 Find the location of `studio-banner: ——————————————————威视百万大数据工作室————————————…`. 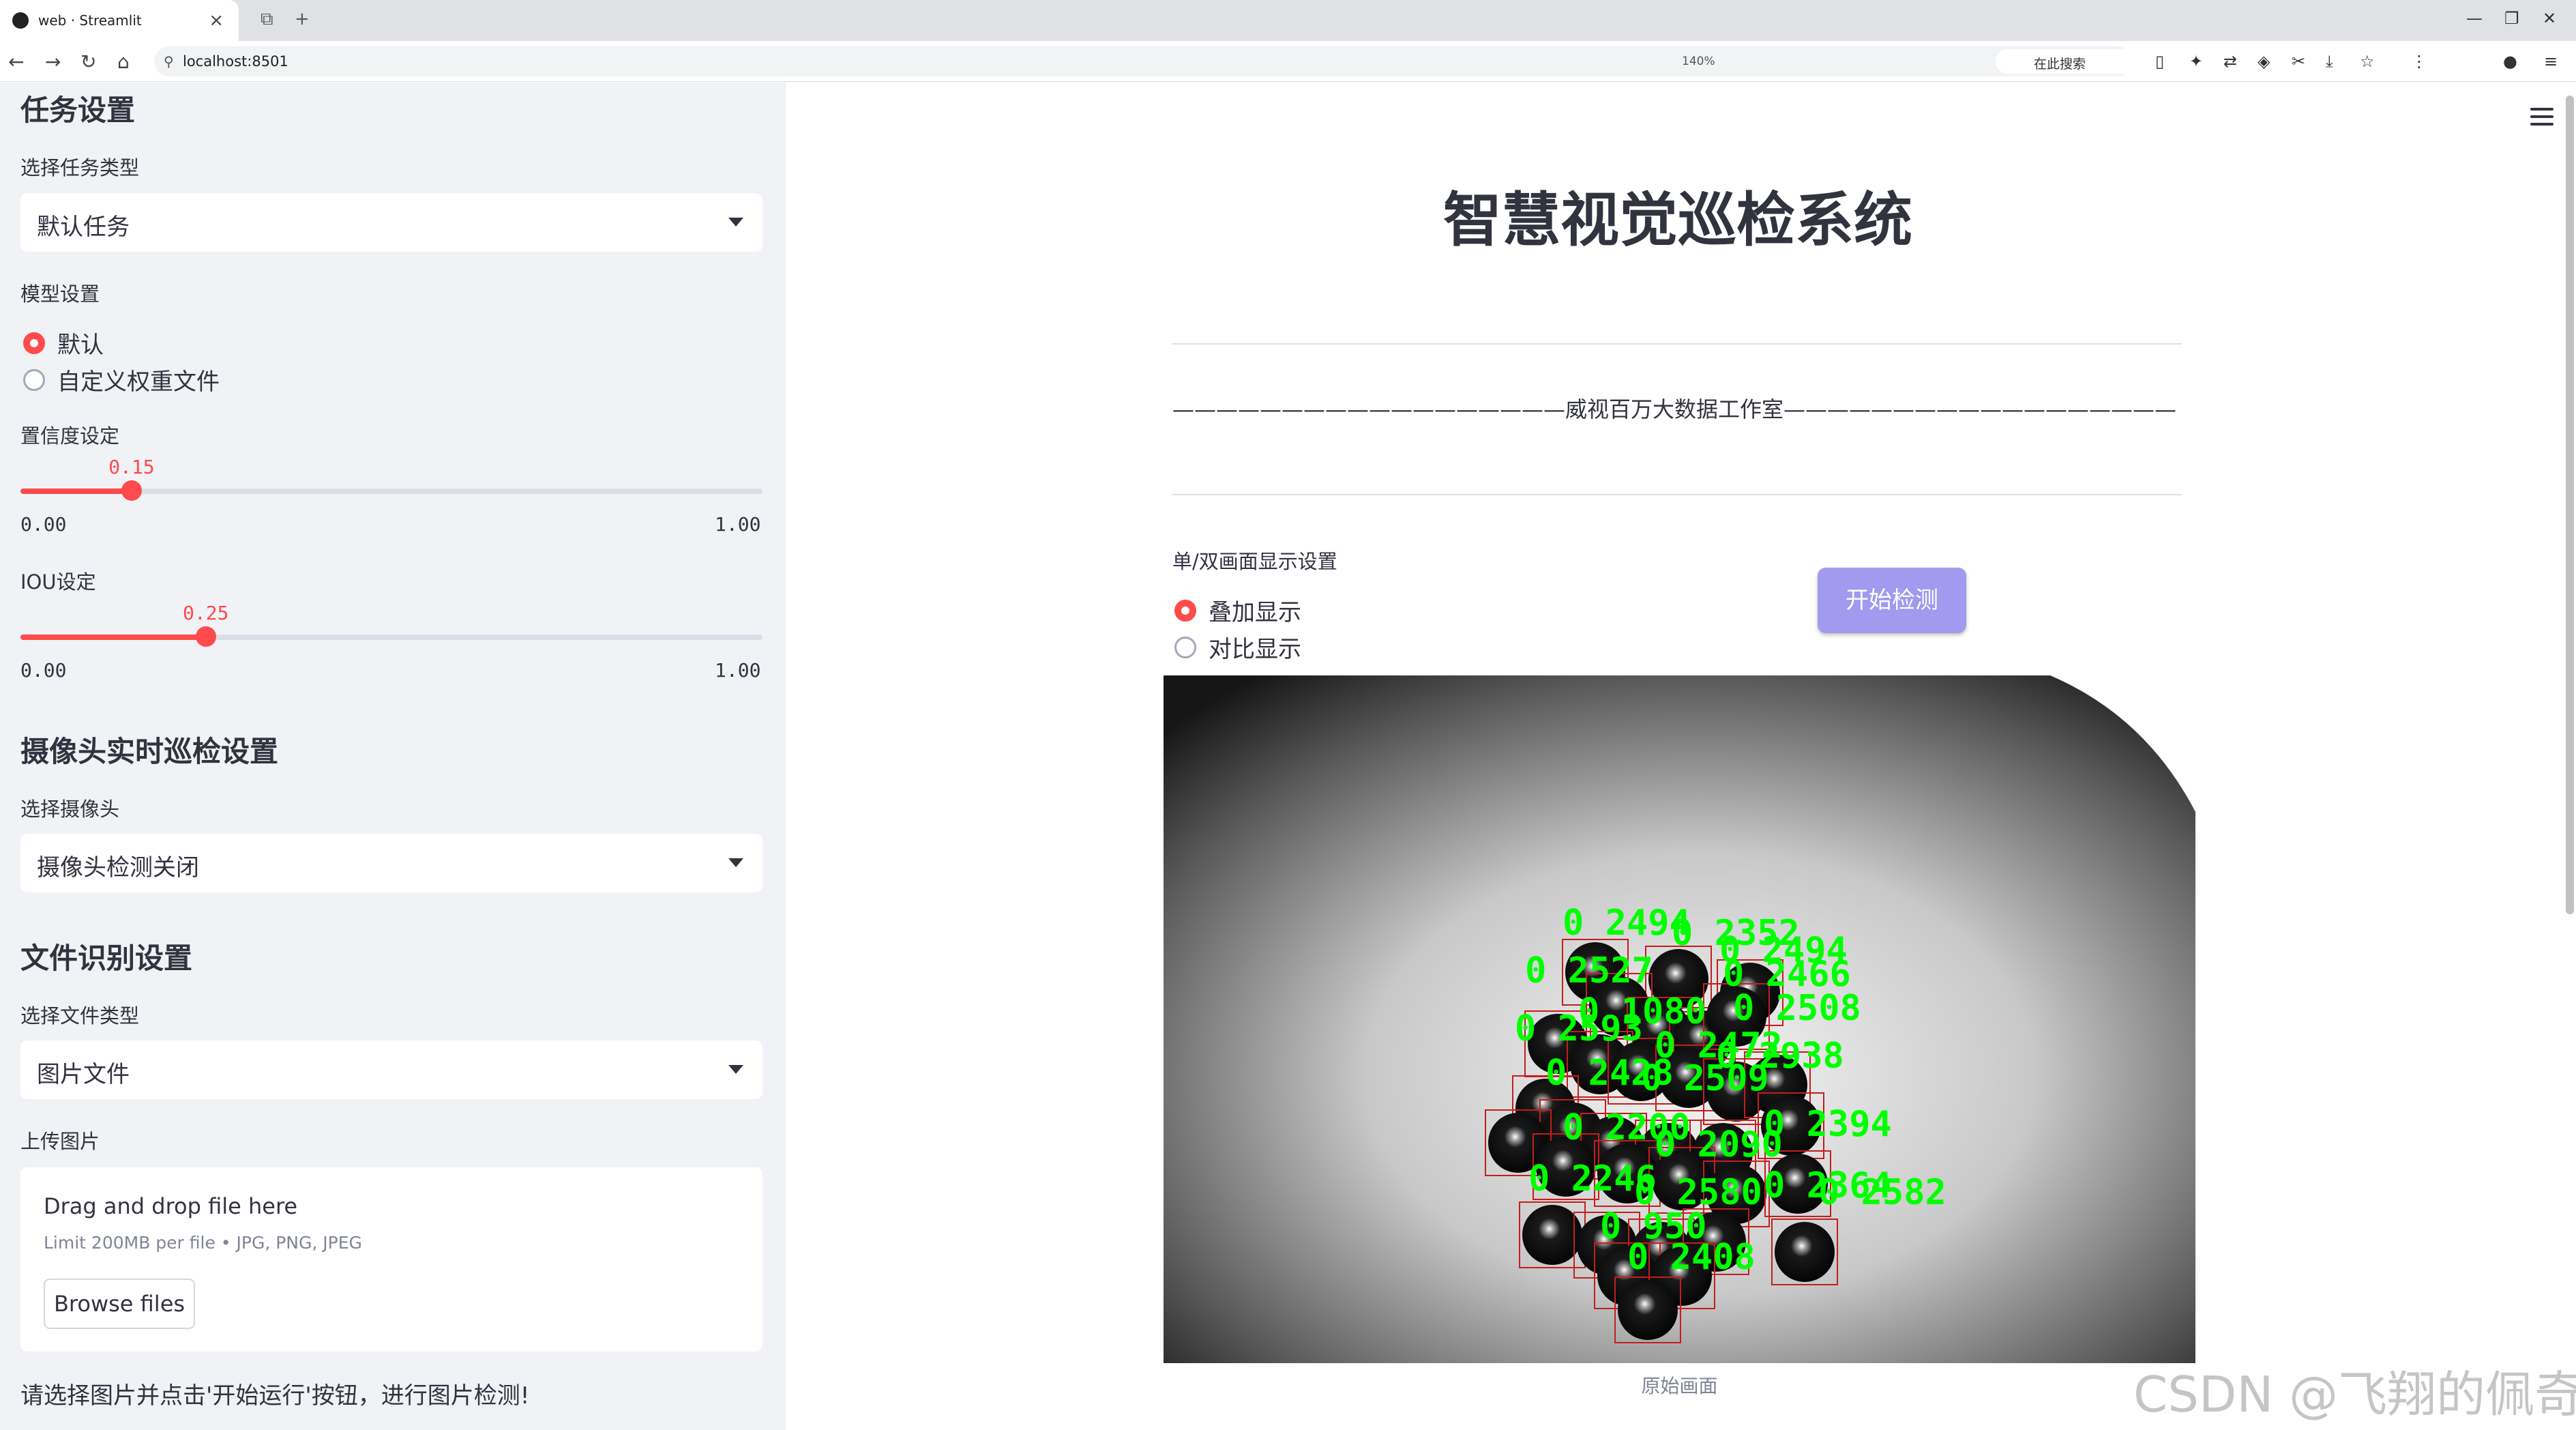

studio-banner: ——————————————————威视百万大数据工作室————————————… is located at coordinates (1674, 409).